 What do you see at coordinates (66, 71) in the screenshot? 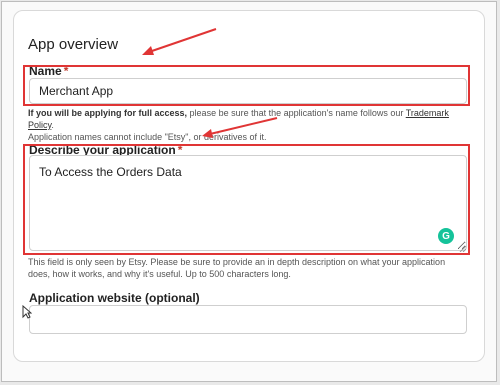
I see `name-required-mark: *` at bounding box center [66, 71].